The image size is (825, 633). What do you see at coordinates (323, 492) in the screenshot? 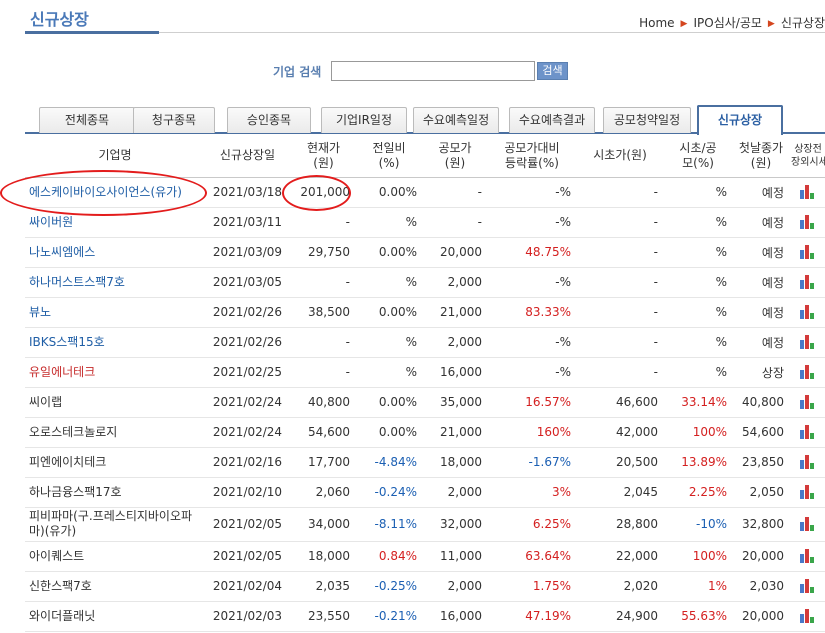
I see `current-price: 2,060` at bounding box center [323, 492].